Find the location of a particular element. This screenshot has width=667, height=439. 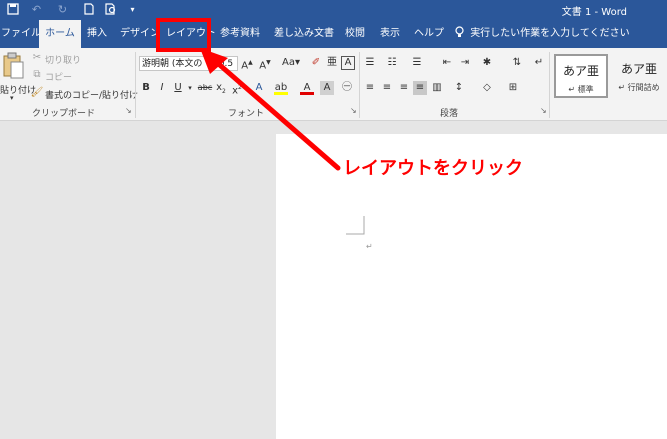

highlight-box is located at coordinates (183, 35).